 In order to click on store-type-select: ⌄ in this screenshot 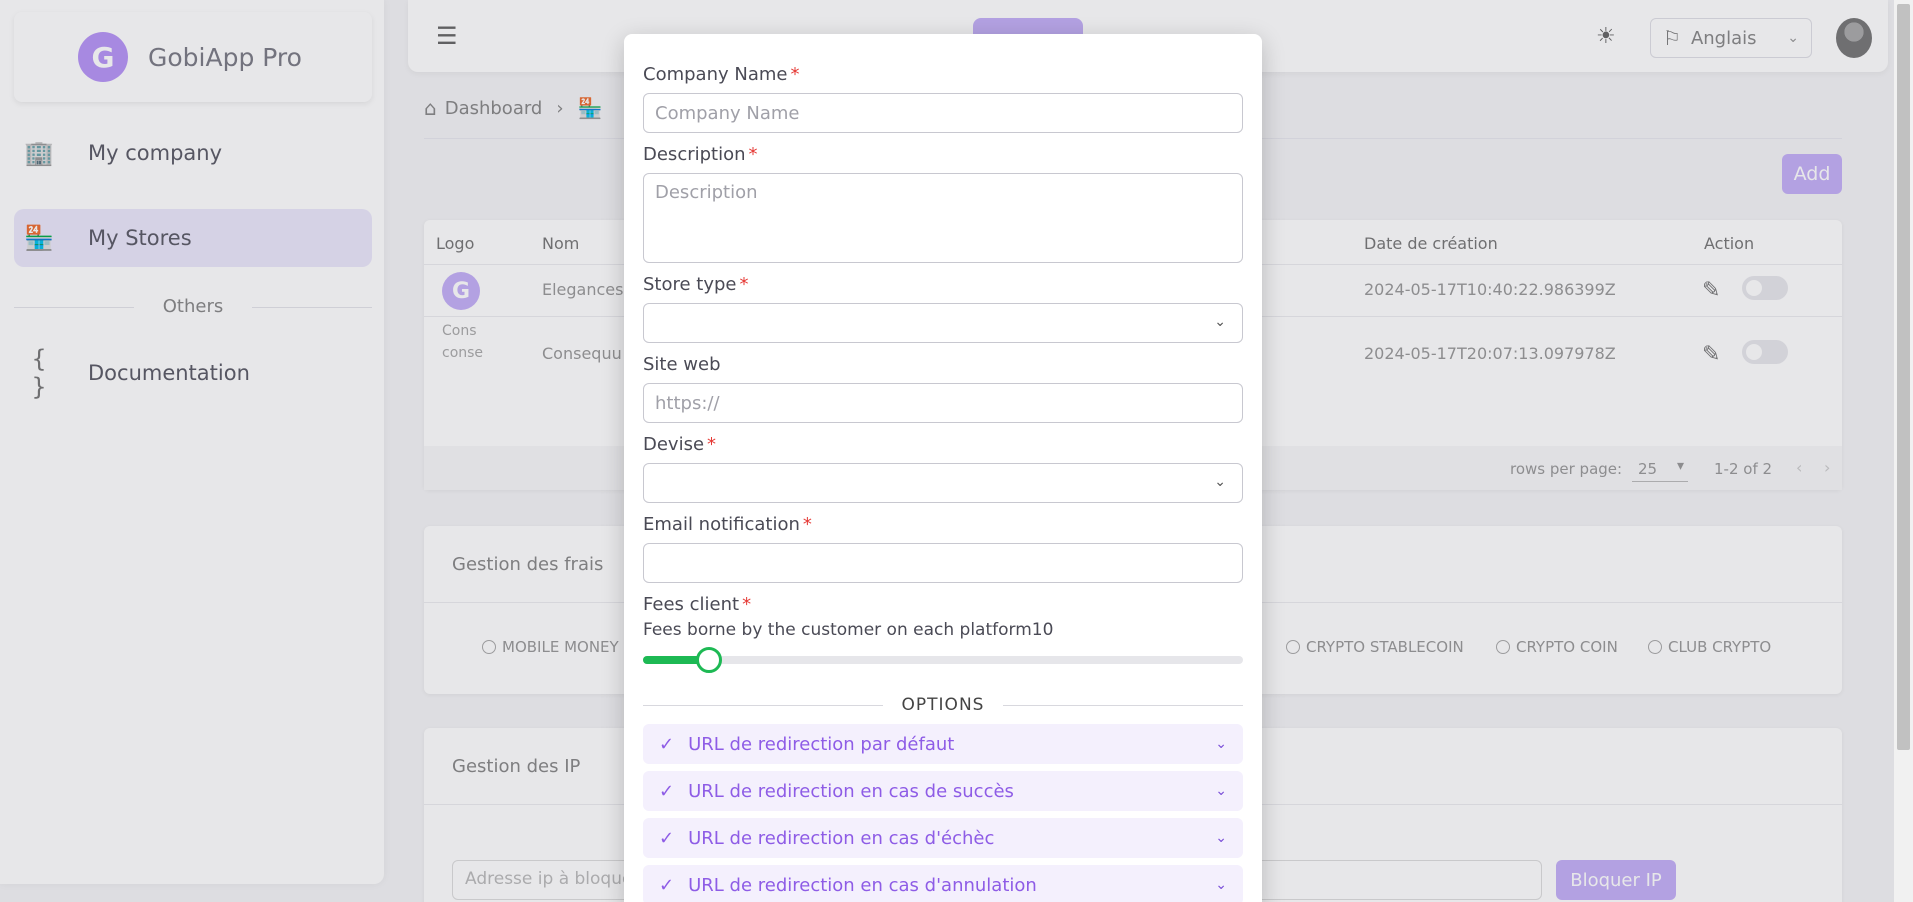, I will do `click(943, 323)`.